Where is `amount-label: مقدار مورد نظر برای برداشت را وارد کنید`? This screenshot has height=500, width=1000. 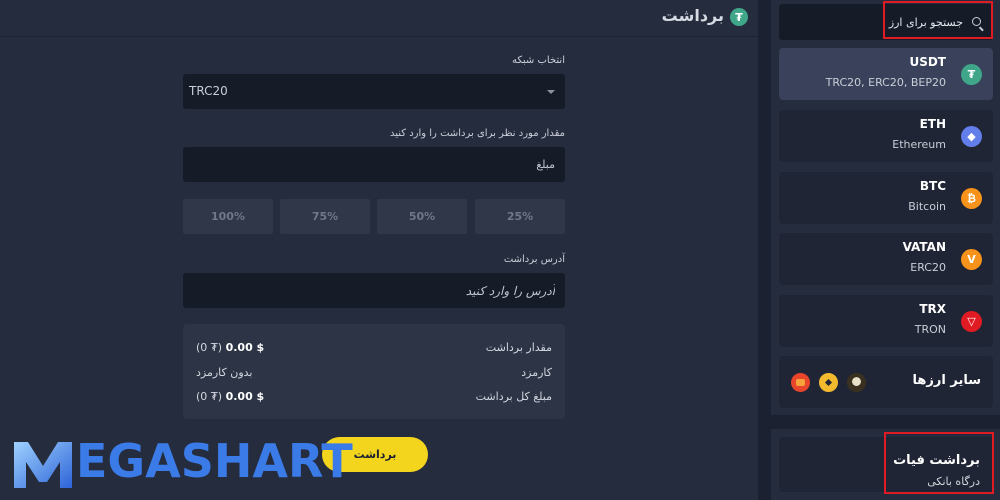 amount-label: مقدار مورد نظر برای برداشت را وارد کنید is located at coordinates (477, 133).